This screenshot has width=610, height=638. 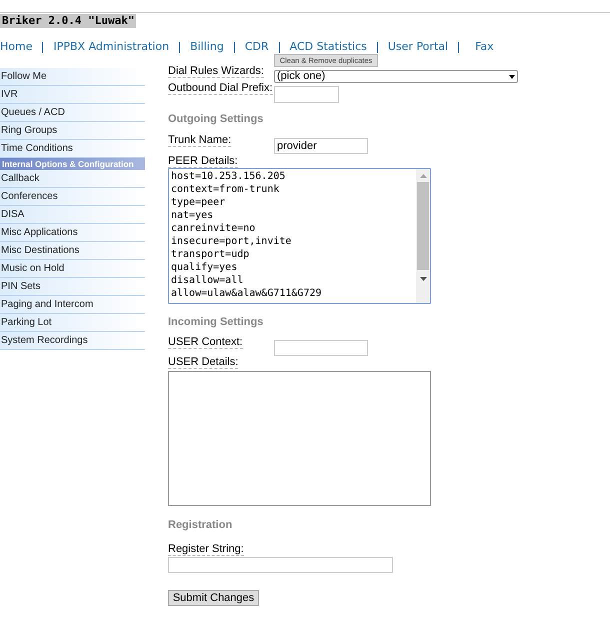 I want to click on user-context-input, so click(x=321, y=348).